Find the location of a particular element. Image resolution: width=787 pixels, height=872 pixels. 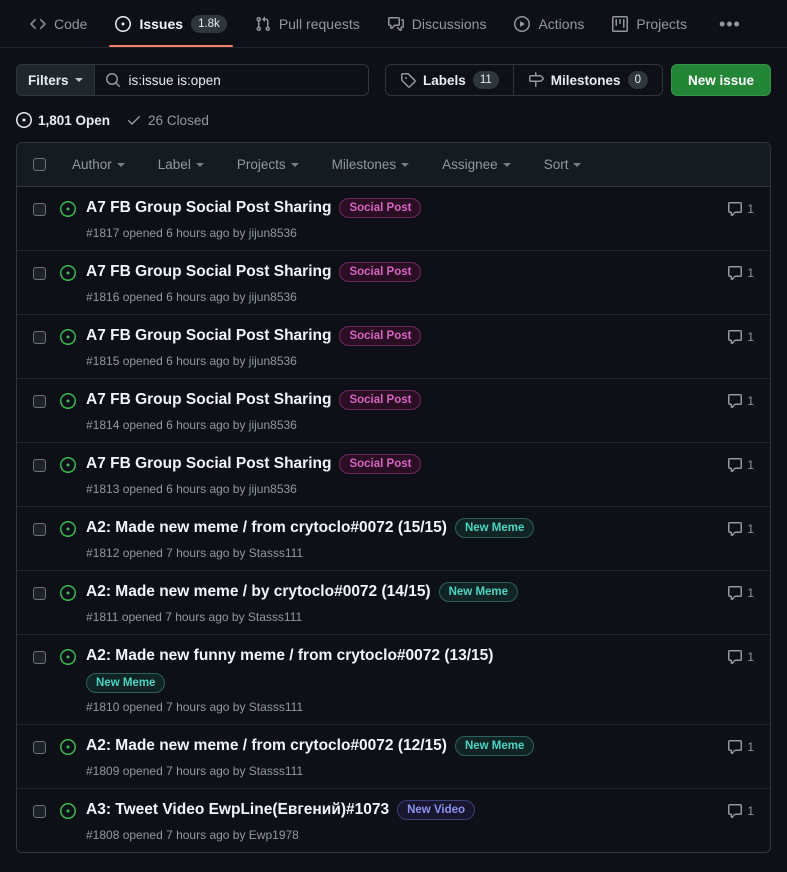

search-group: Filters is:issue is:open is located at coordinates (193, 80).